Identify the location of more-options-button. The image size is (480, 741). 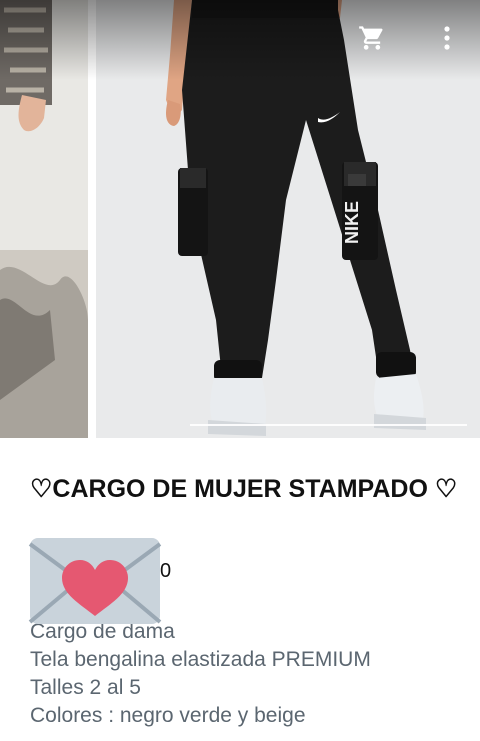
(447, 38).